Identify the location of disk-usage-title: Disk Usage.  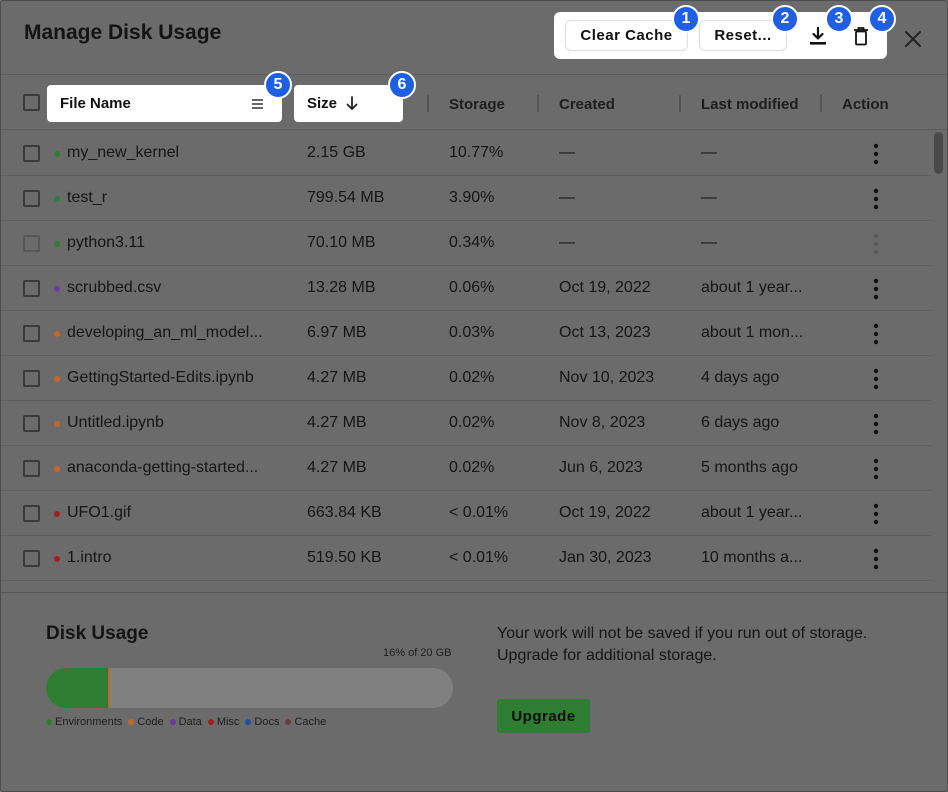
(97, 633).